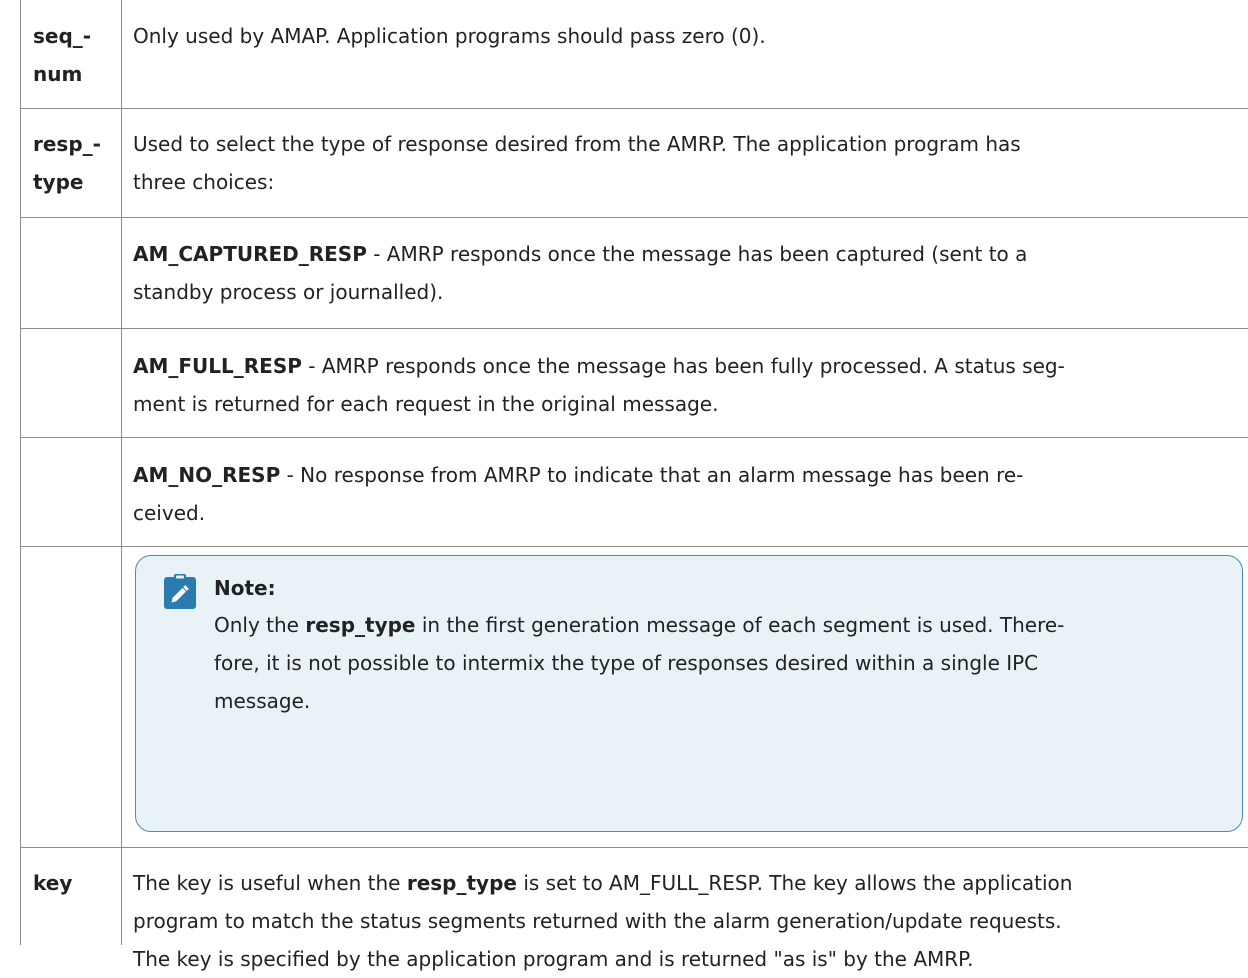  I want to click on note-title: Note:, so click(245, 588).